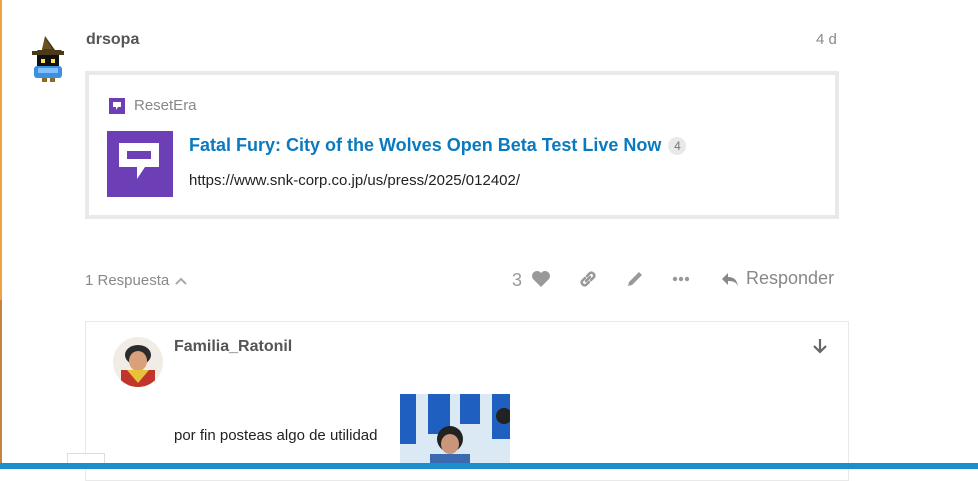 The width and height of the screenshot is (978, 481). Describe the element at coordinates (165, 105) in the screenshot. I see `onebox-site-name: ResetEra` at that location.